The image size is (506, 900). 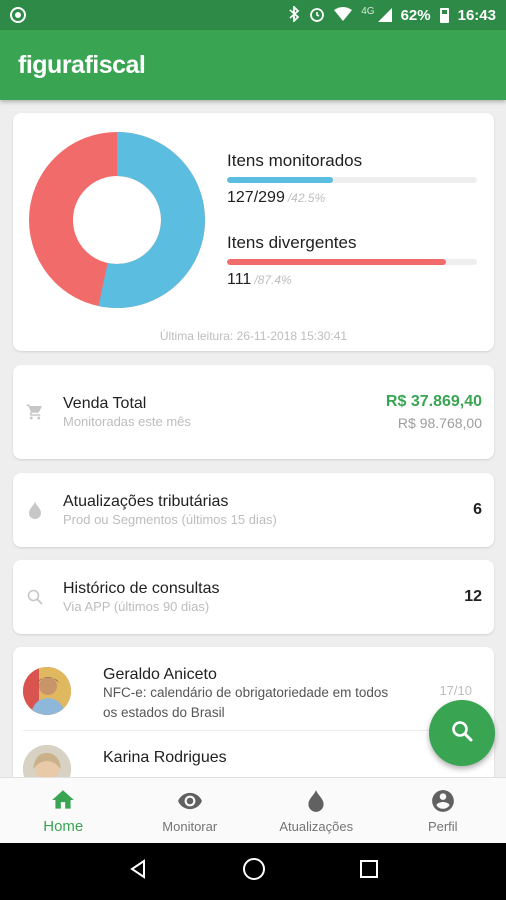 What do you see at coordinates (476, 15) in the screenshot?
I see `clock: 16:43` at bounding box center [476, 15].